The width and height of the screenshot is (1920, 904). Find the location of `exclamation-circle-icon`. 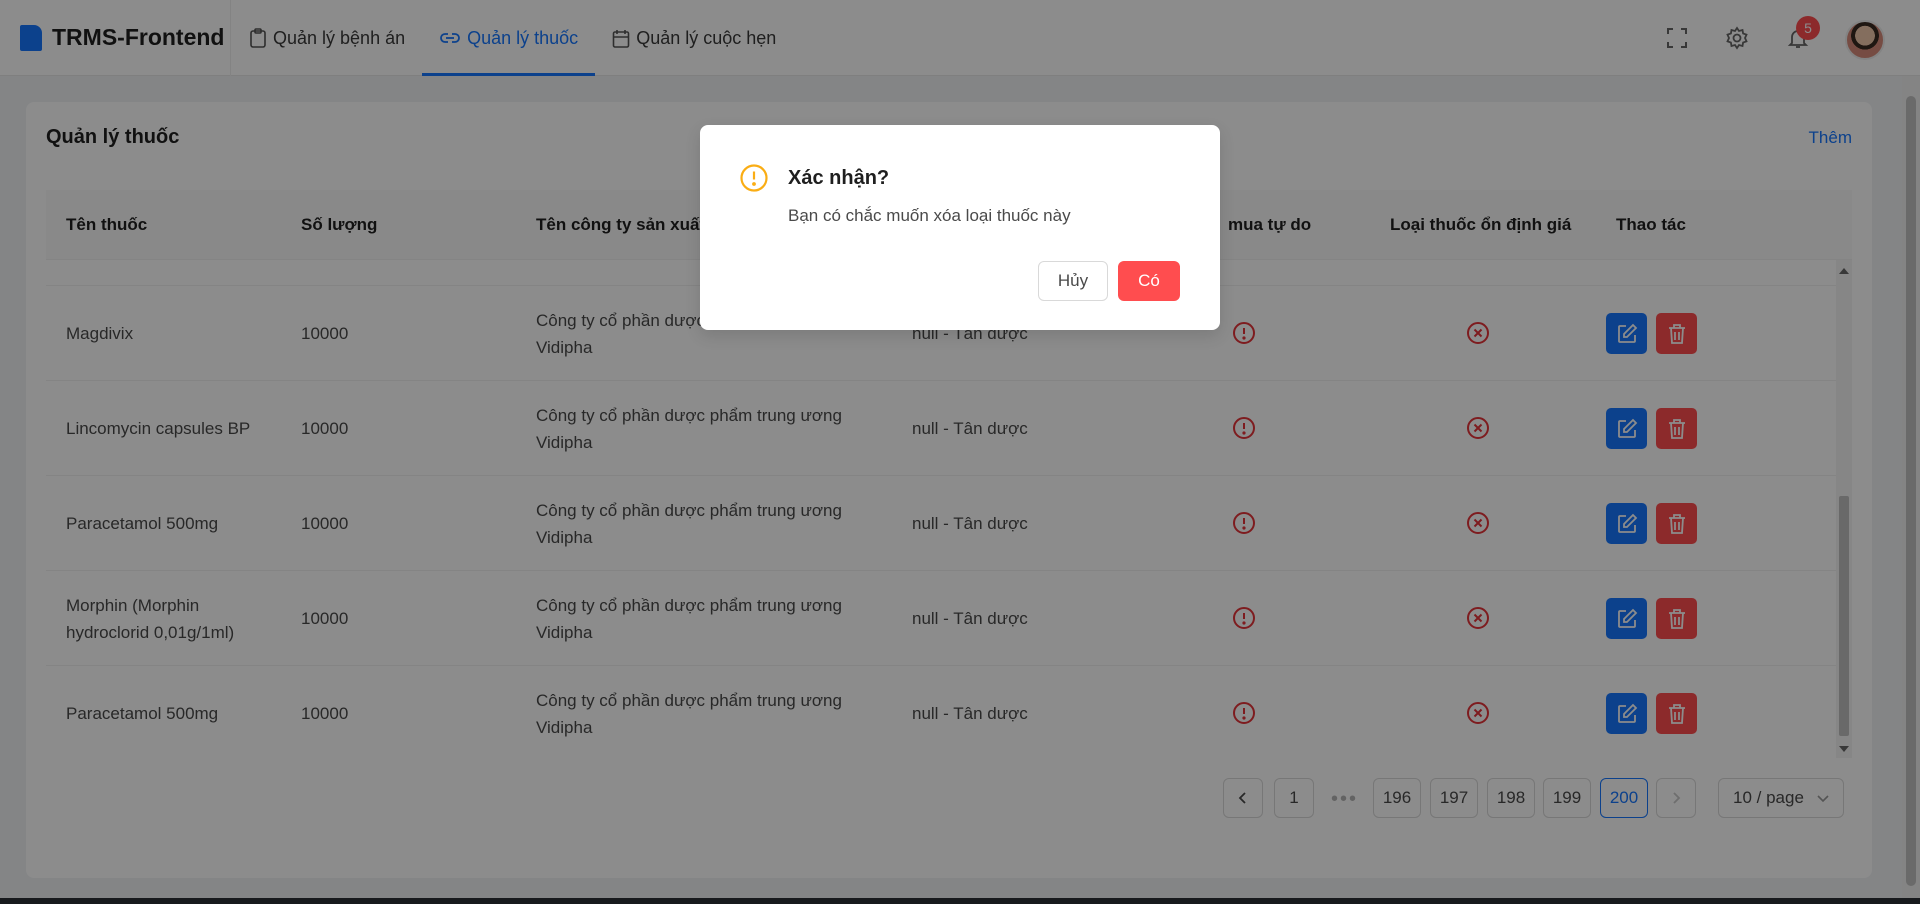

exclamation-circle-icon is located at coordinates (754, 178).